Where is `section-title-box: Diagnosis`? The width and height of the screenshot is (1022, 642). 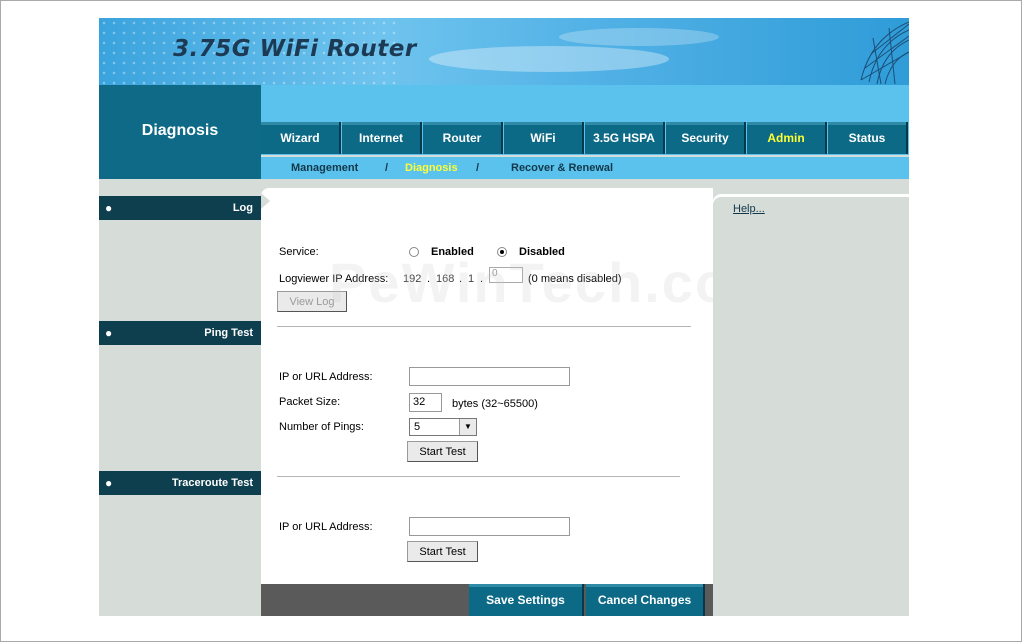
section-title-box: Diagnosis is located at coordinates (180, 132).